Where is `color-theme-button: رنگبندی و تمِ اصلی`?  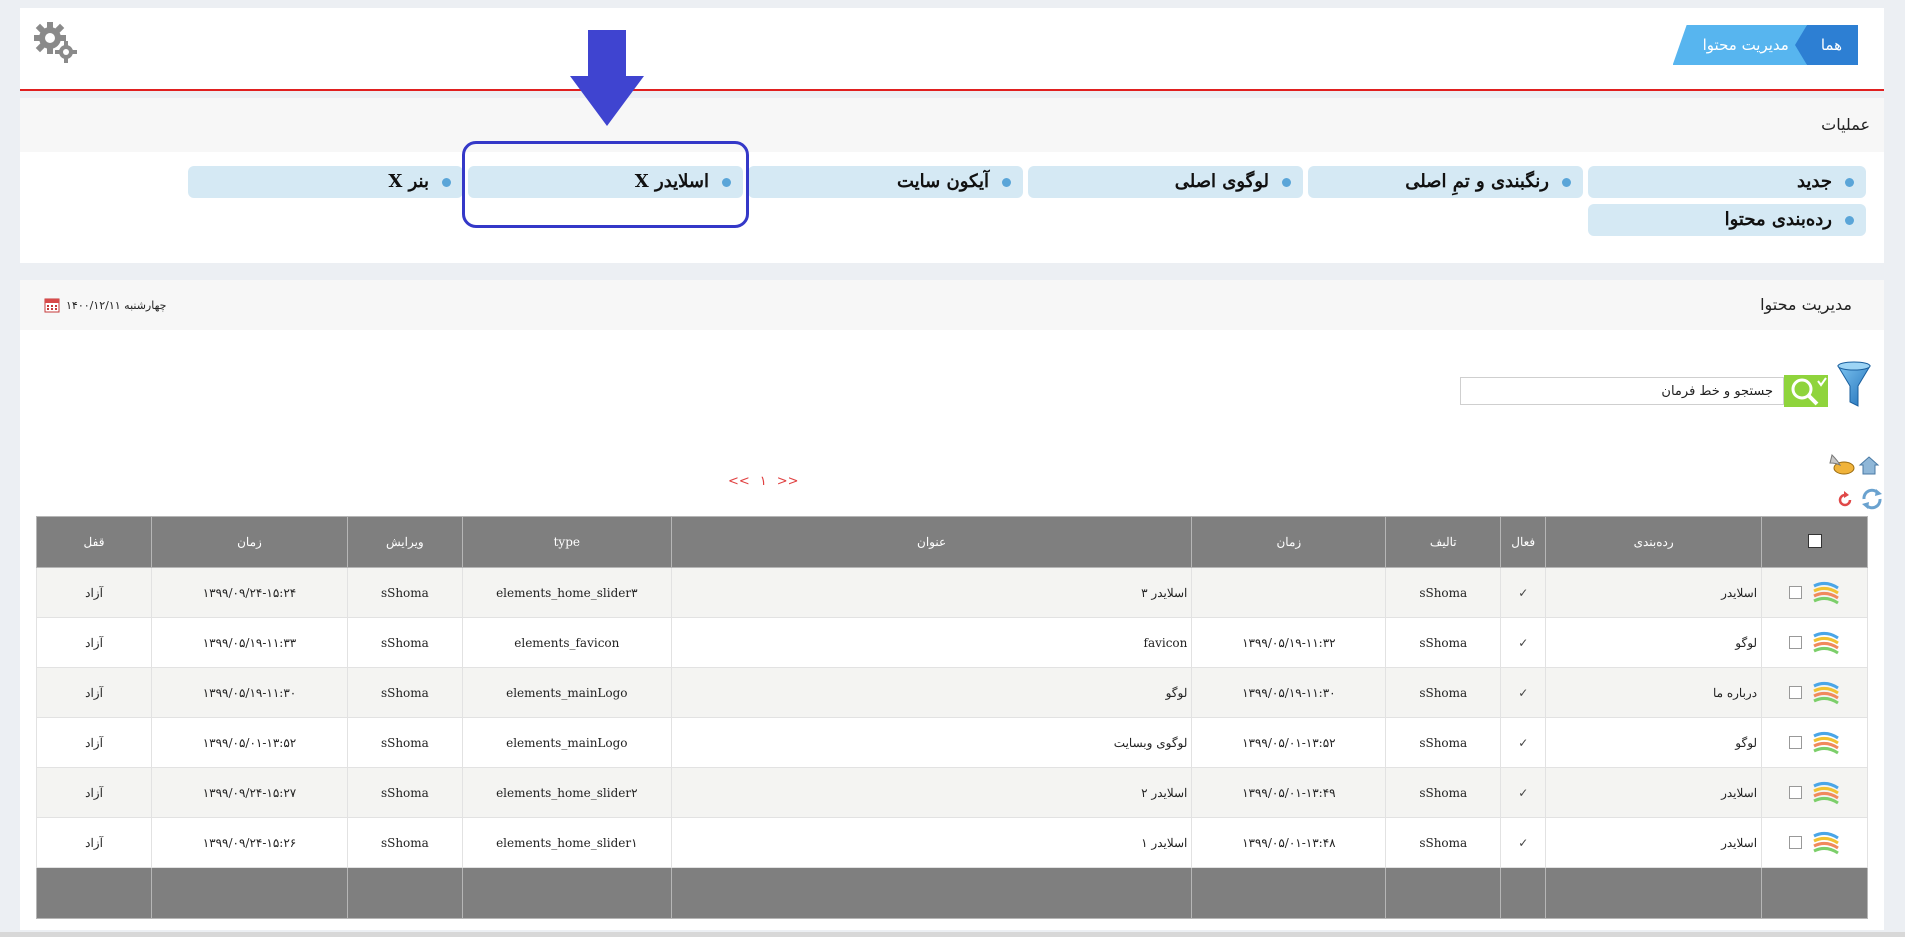
color-theme-button: رنگبندی و تمِ اصلی is located at coordinates (1445, 182).